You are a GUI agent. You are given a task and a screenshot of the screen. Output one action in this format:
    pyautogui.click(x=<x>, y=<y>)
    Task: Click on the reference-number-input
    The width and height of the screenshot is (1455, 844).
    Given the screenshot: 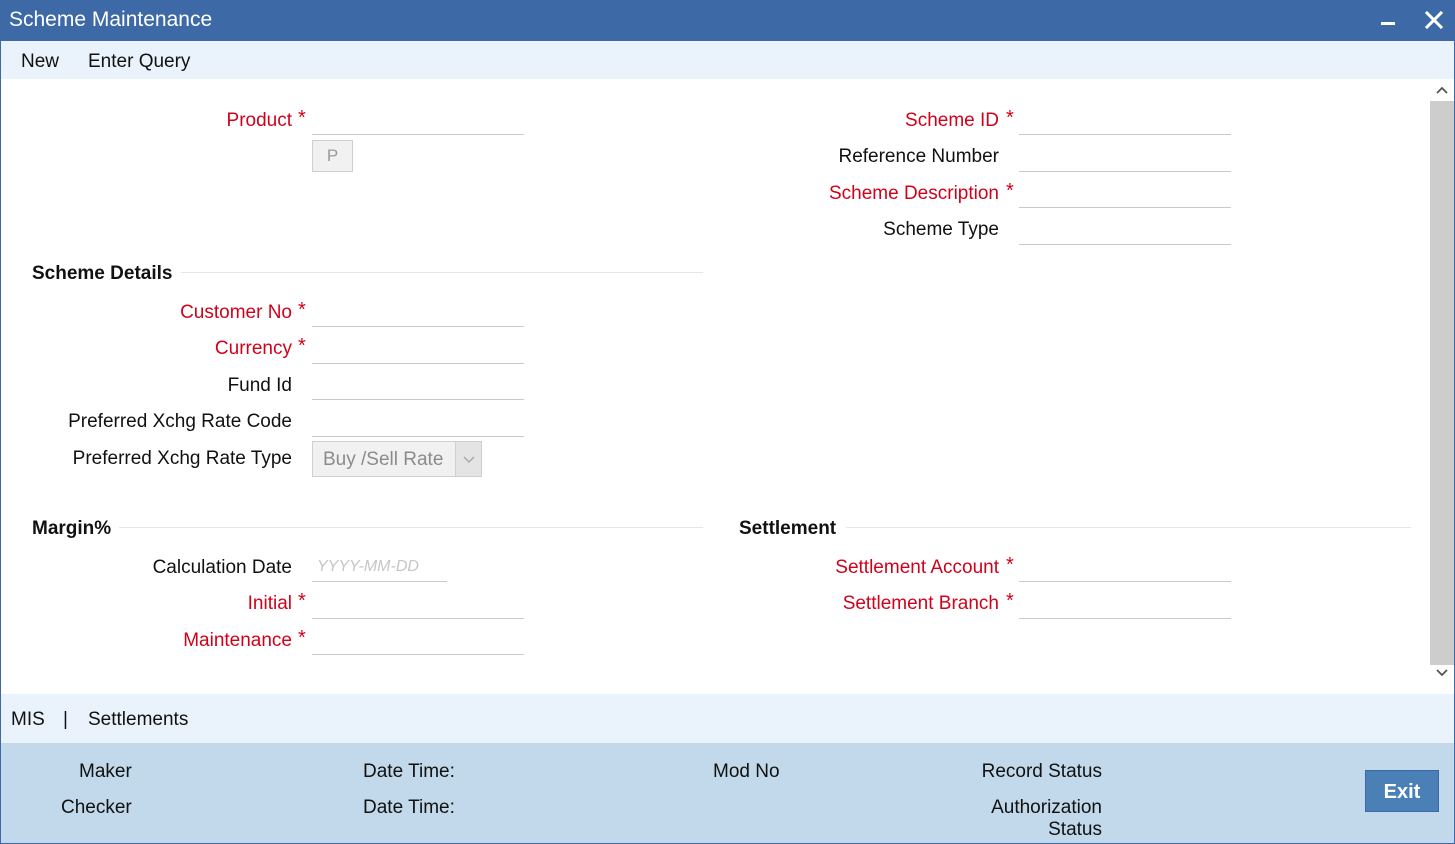 What is the action you would take?
    pyautogui.click(x=1125, y=171)
    